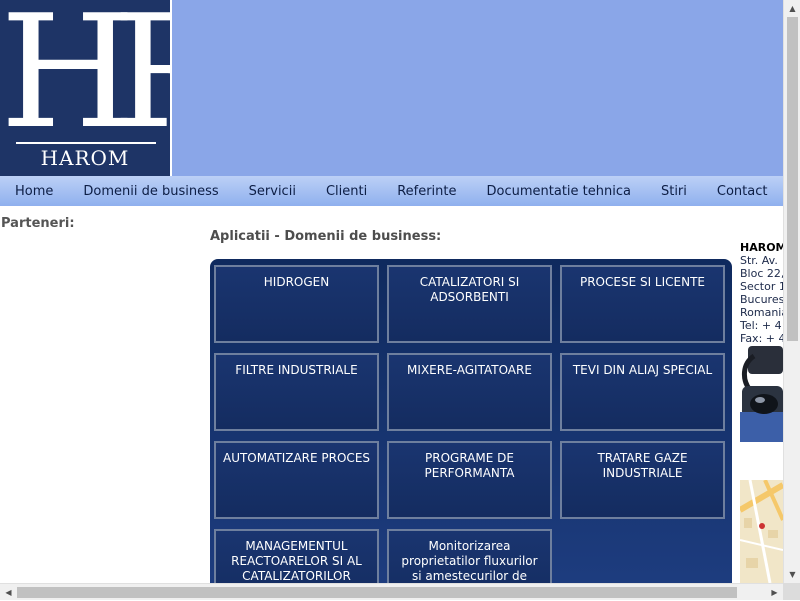  What do you see at coordinates (469, 392) in the screenshot?
I see `tile-mixere-agitatoare: MIXERE-AGITATOARE` at bounding box center [469, 392].